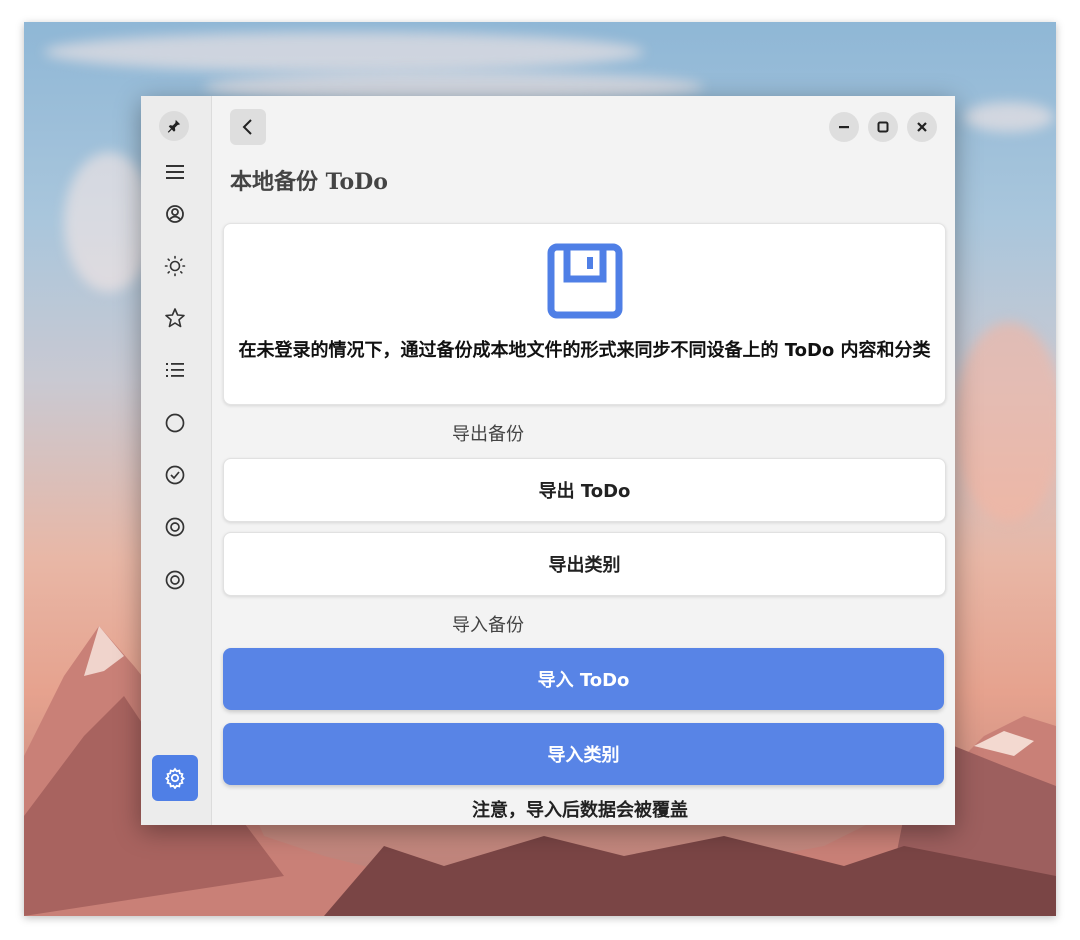 The width and height of the screenshot is (1080, 940). I want to click on export-category-button: 导出类别, so click(584, 564).